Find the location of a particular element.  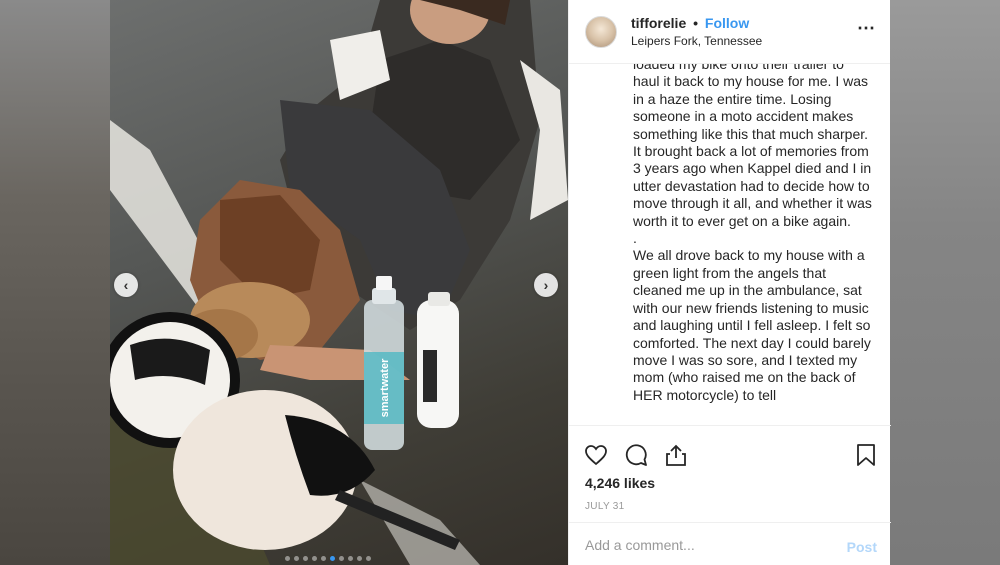

heart-icon is located at coordinates (596, 455).